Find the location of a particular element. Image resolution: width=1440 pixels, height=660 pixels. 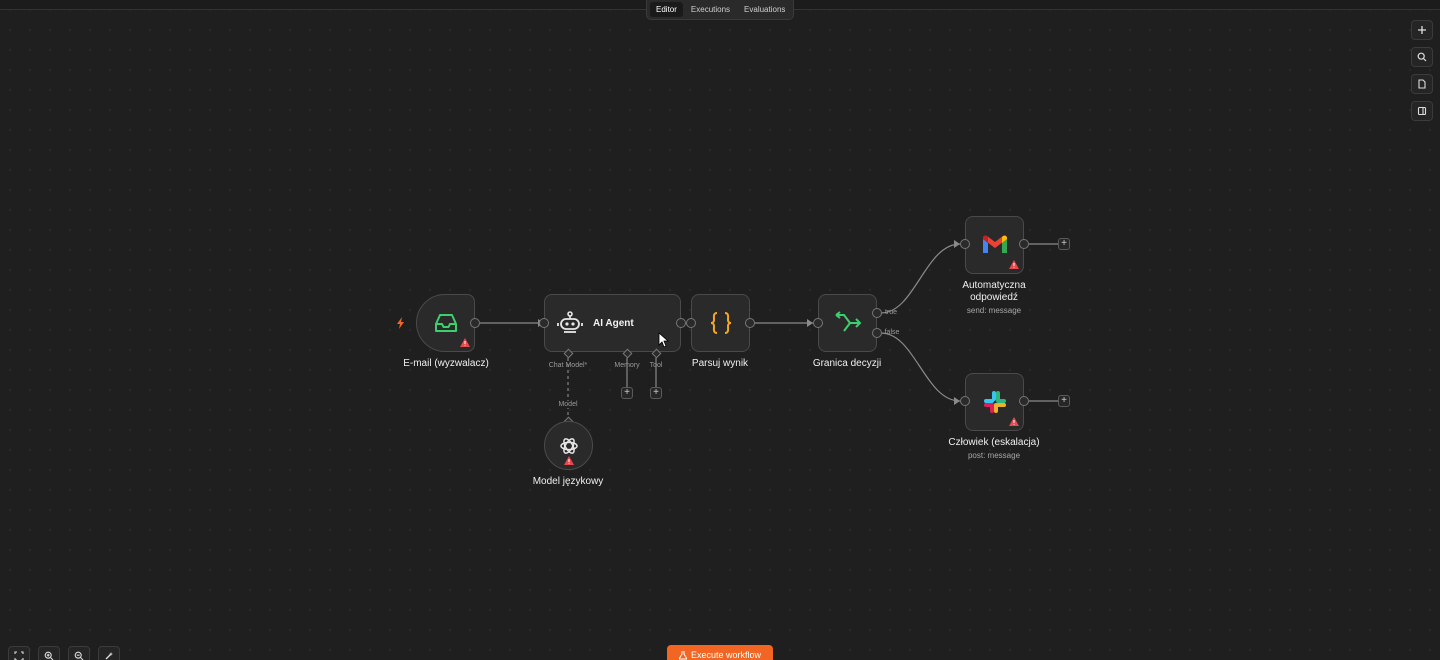

gmail-output-handle is located at coordinates (1024, 244).